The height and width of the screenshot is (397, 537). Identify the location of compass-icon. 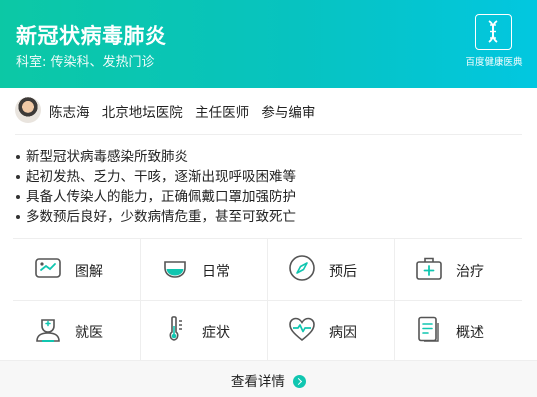
(302, 268).